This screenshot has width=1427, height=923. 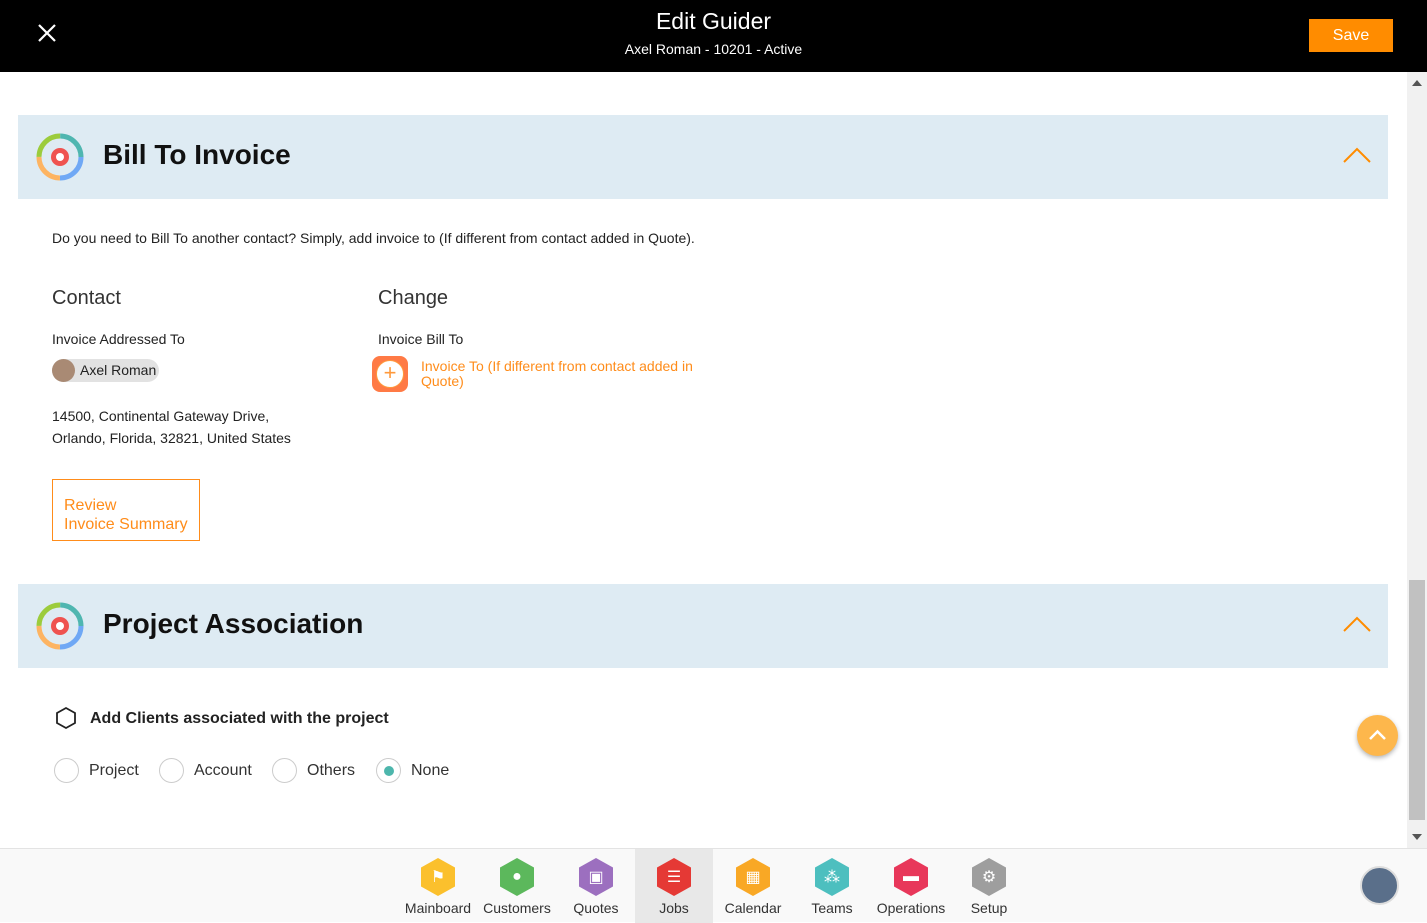 I want to click on nav-customers: ● Customers, so click(x=517, y=886).